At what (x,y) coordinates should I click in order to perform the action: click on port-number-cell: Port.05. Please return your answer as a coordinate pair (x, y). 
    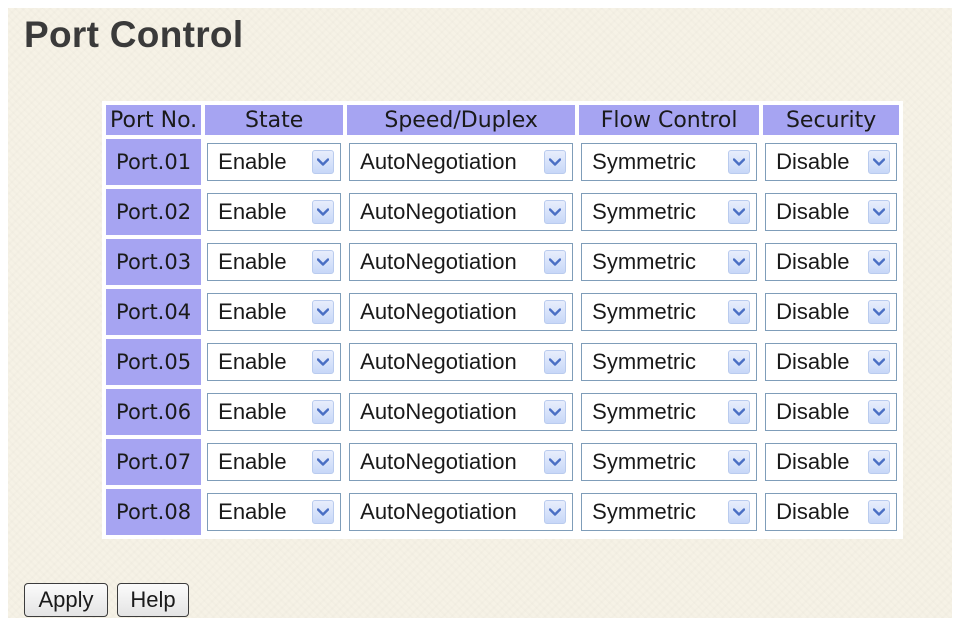
    Looking at the image, I should click on (154, 362).